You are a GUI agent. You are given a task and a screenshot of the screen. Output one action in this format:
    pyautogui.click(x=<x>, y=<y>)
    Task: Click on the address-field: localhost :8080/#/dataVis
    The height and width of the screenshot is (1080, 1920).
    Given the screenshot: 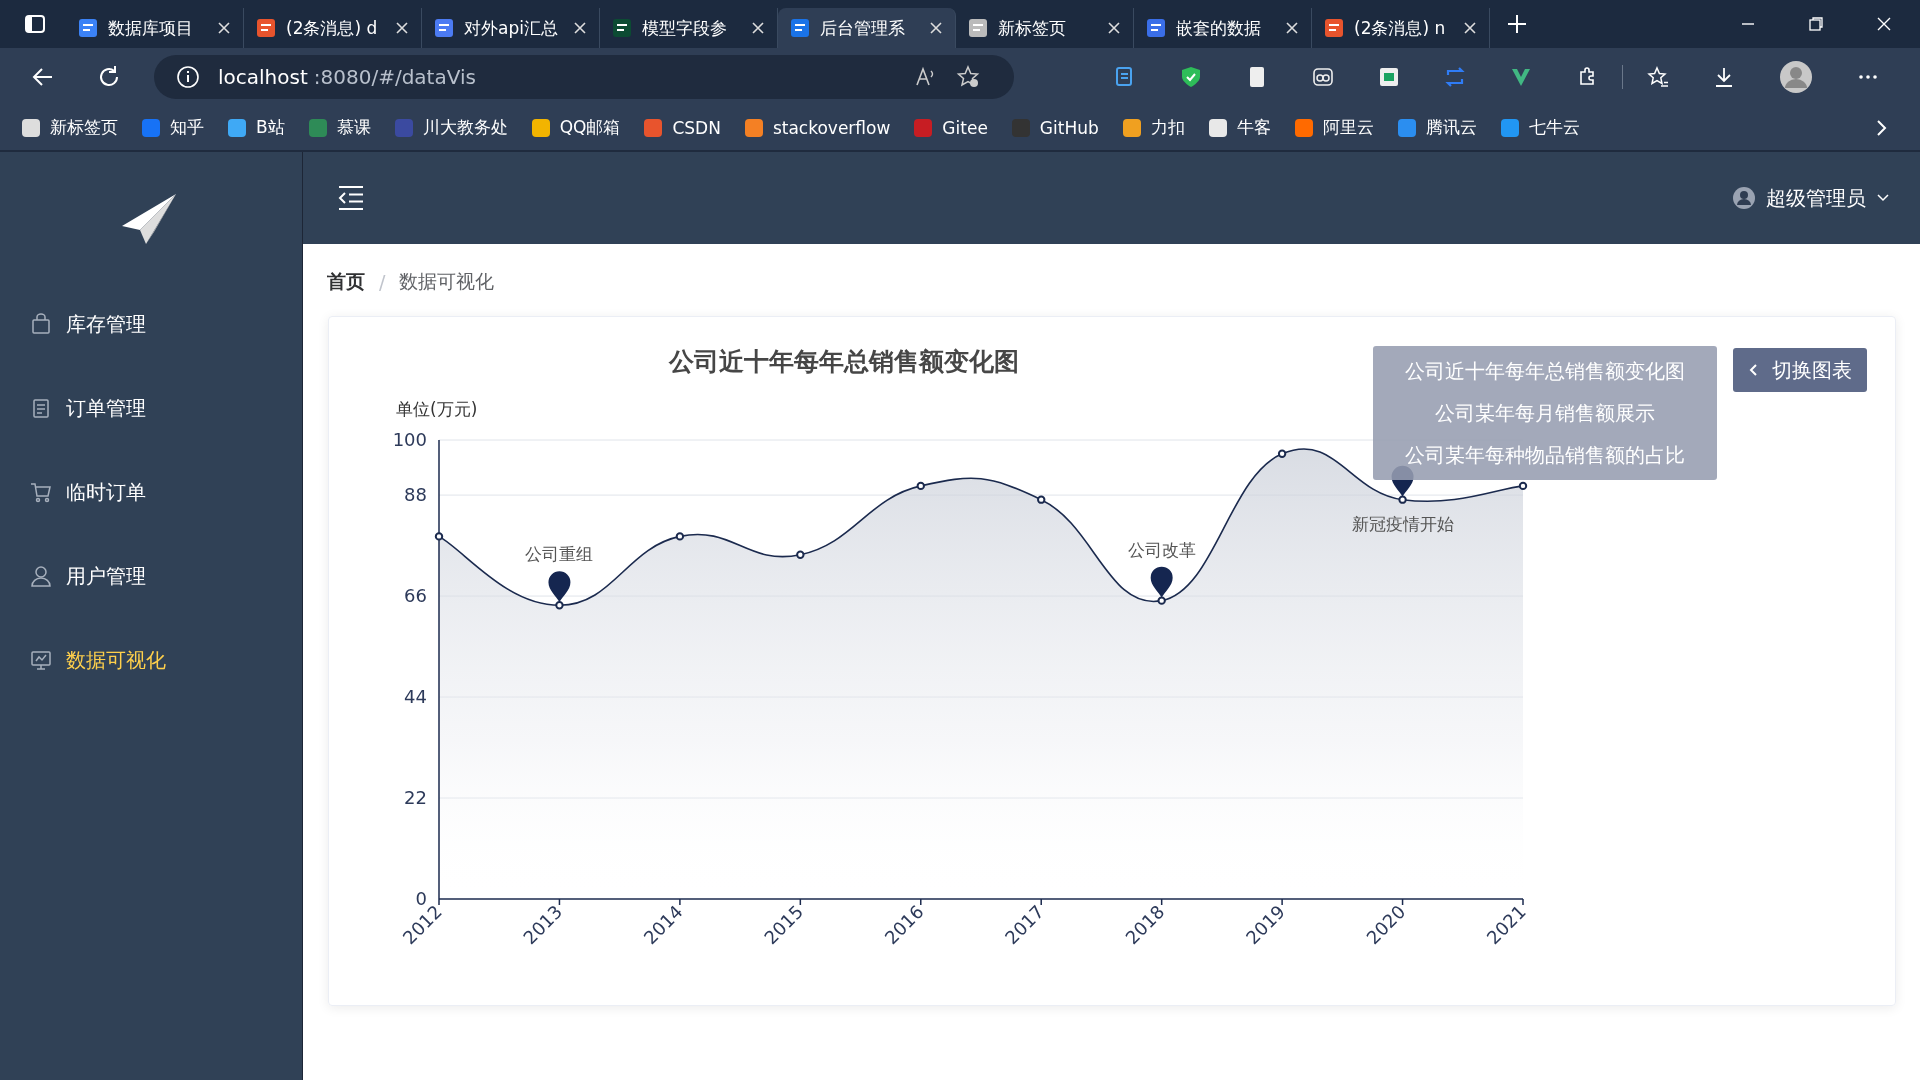 What is the action you would take?
    pyautogui.click(x=584, y=76)
    